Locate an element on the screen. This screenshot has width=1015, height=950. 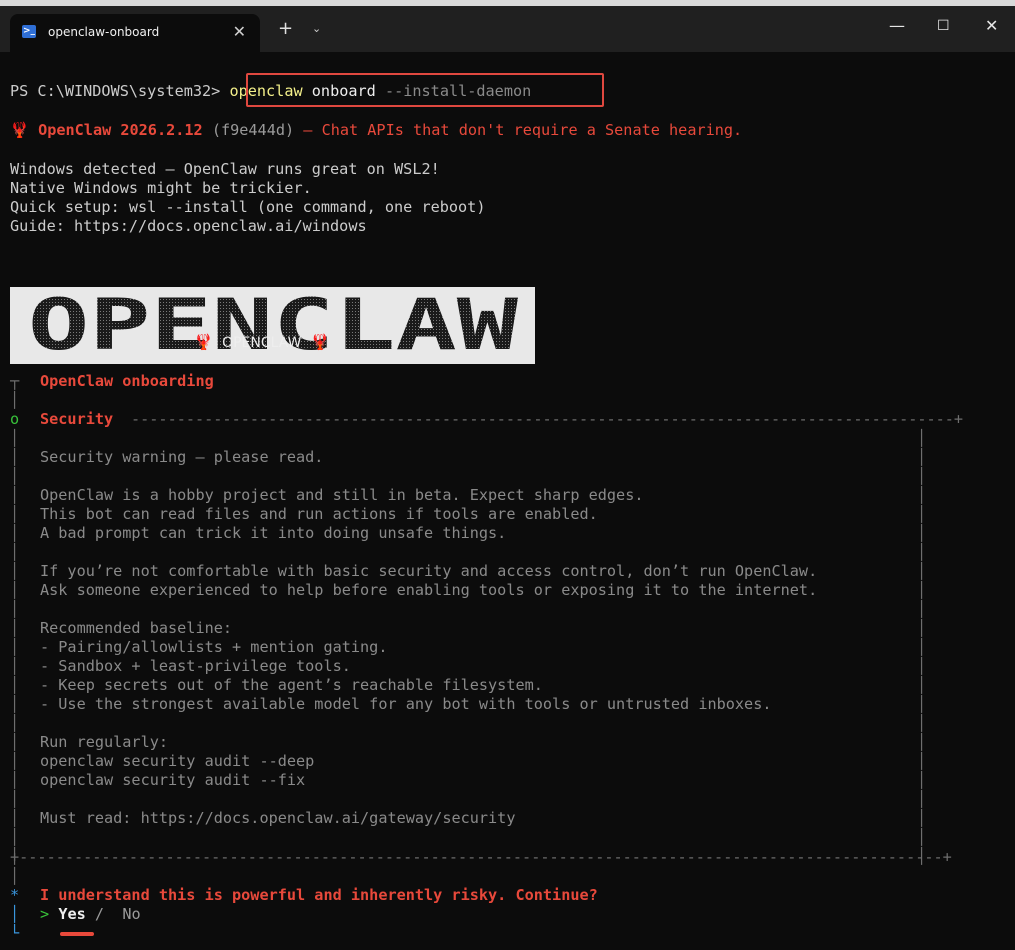
tree-top-icon: ┬ is located at coordinates (15, 381).